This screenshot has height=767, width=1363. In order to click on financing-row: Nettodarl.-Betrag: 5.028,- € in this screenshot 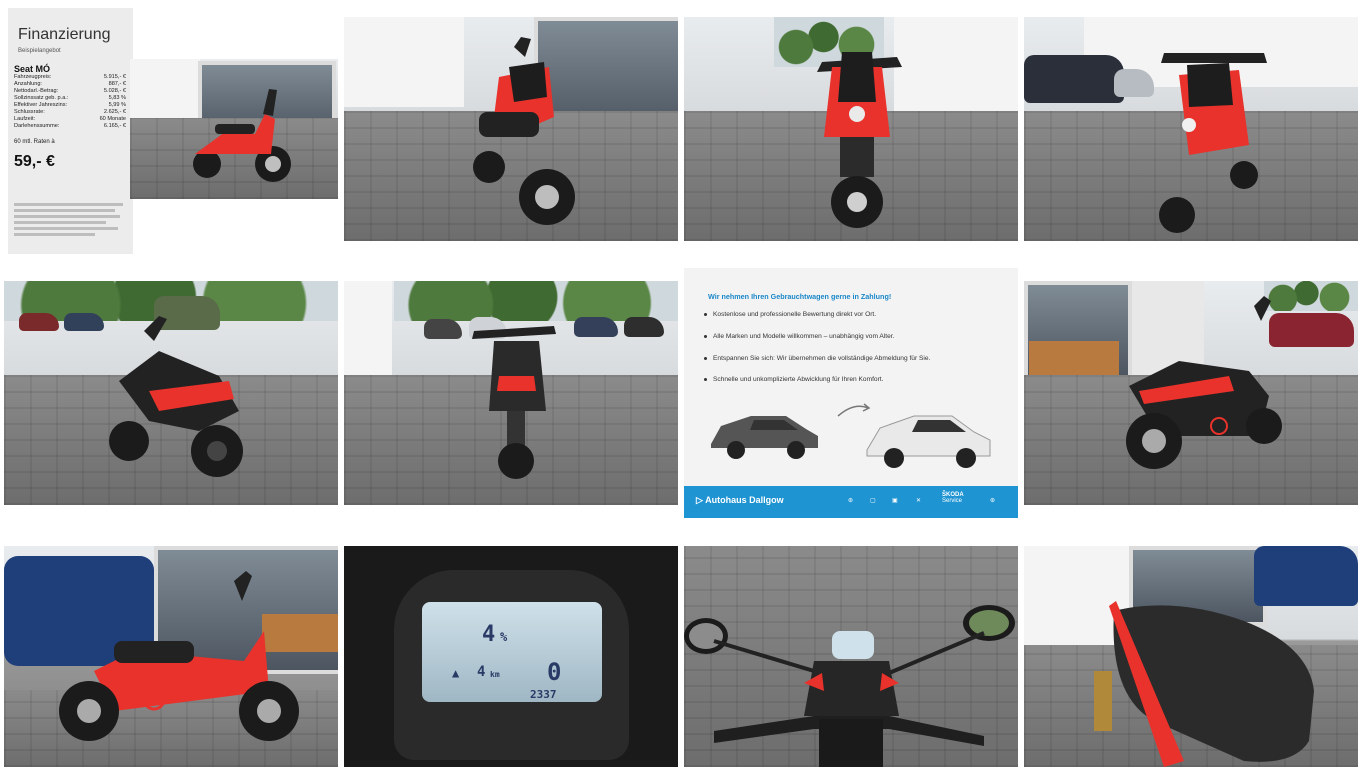, I will do `click(70, 91)`.